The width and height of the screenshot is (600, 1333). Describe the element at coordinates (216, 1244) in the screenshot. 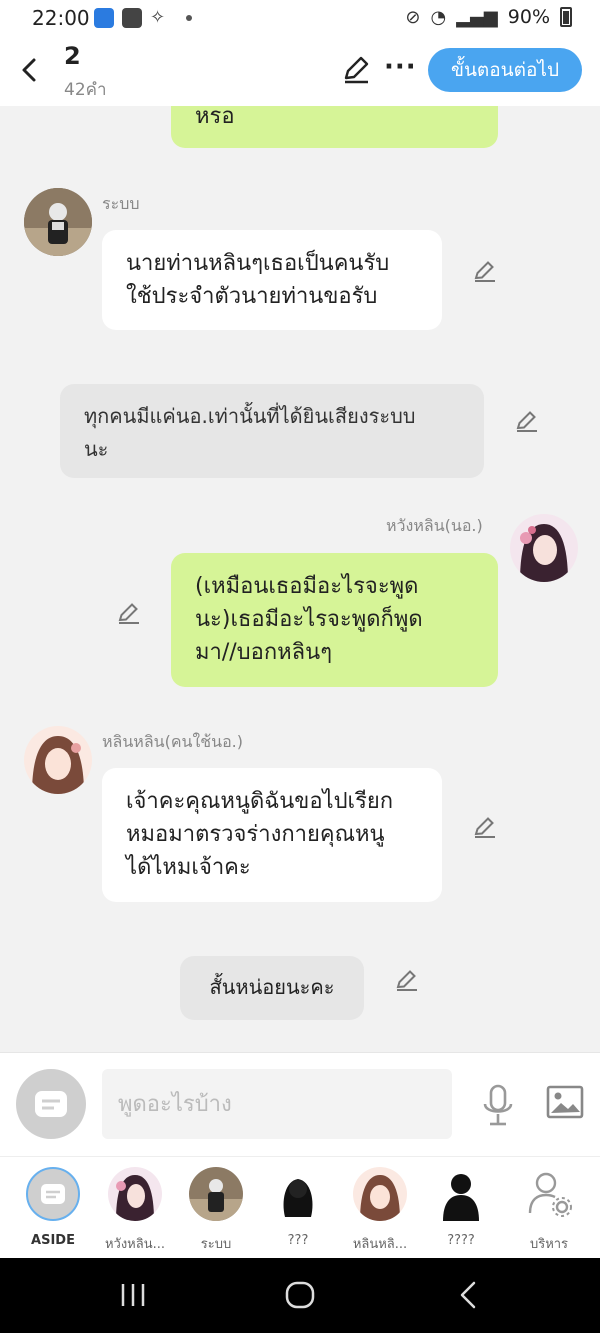

I see `character-label: ระบบ` at that location.